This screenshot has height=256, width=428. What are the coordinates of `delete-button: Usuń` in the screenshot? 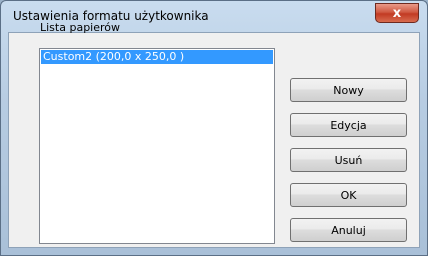 It's located at (348, 160).